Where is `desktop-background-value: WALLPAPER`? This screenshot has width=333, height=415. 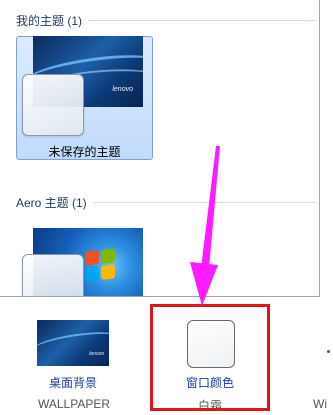
desktop-background-value: WALLPAPER is located at coordinates (74, 404).